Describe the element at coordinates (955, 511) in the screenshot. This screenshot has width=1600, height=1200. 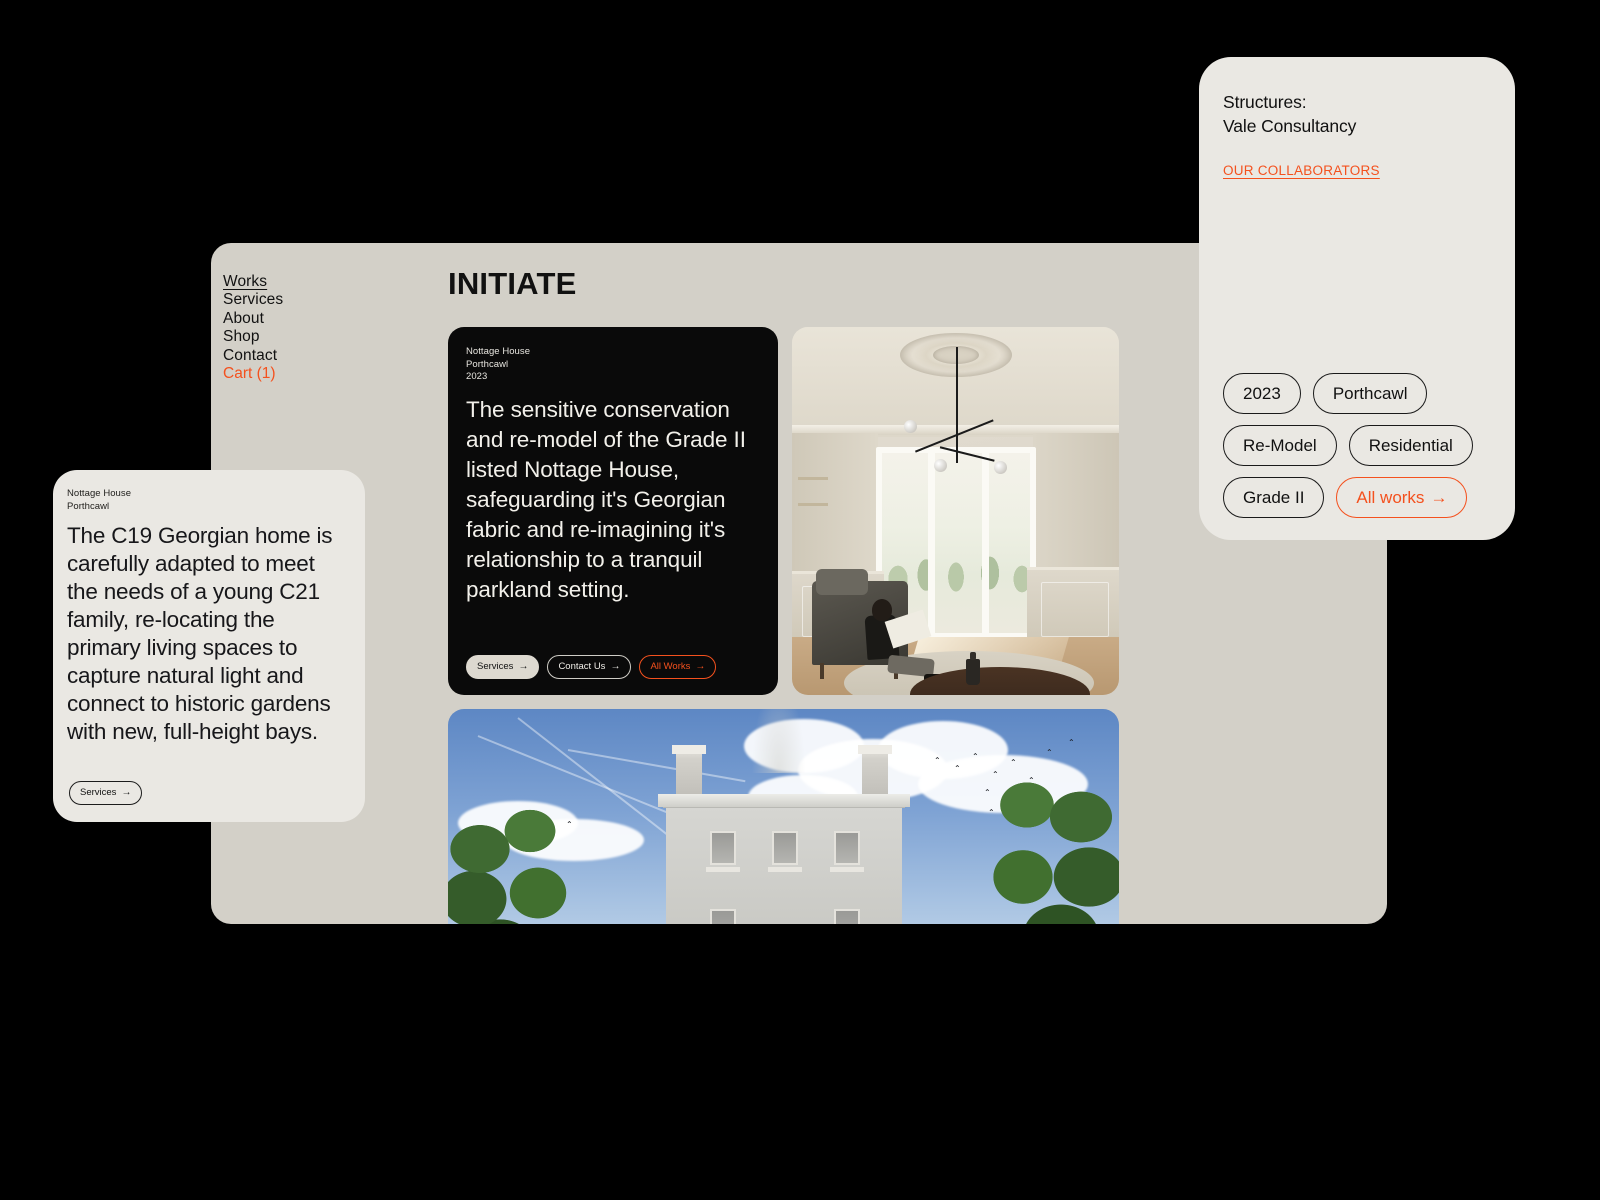
I see `interior-render-image` at that location.